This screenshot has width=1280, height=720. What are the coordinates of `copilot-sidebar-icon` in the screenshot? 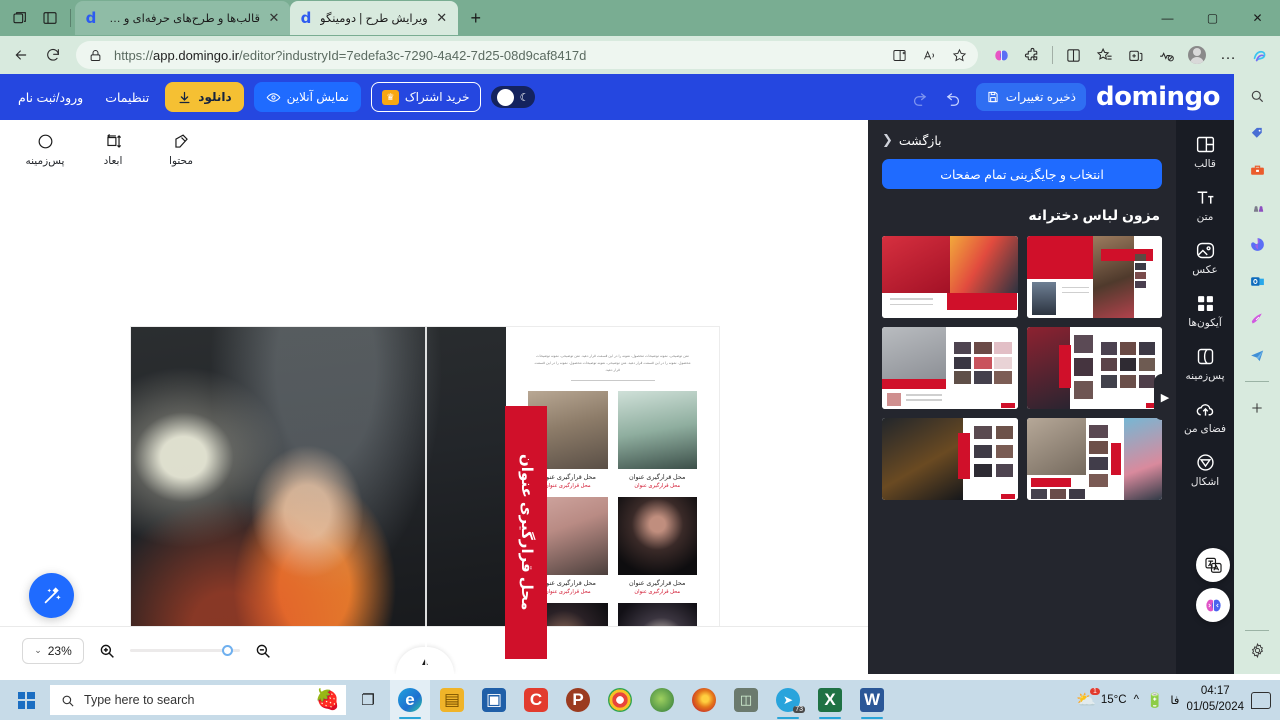 It's located at (1259, 55).